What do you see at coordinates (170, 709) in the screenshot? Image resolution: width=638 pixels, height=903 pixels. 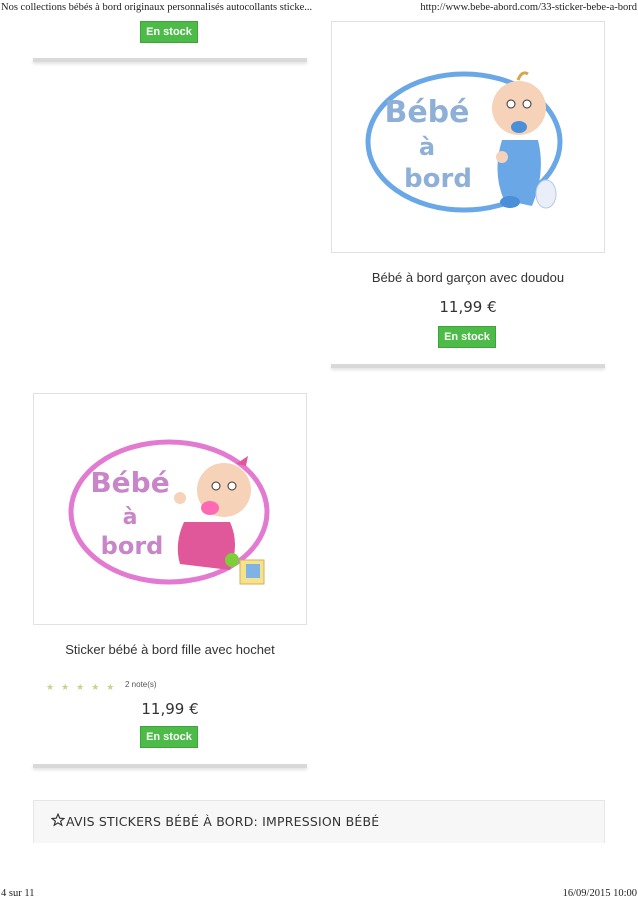 I see `product-price-girl: 11,99 €` at bounding box center [170, 709].